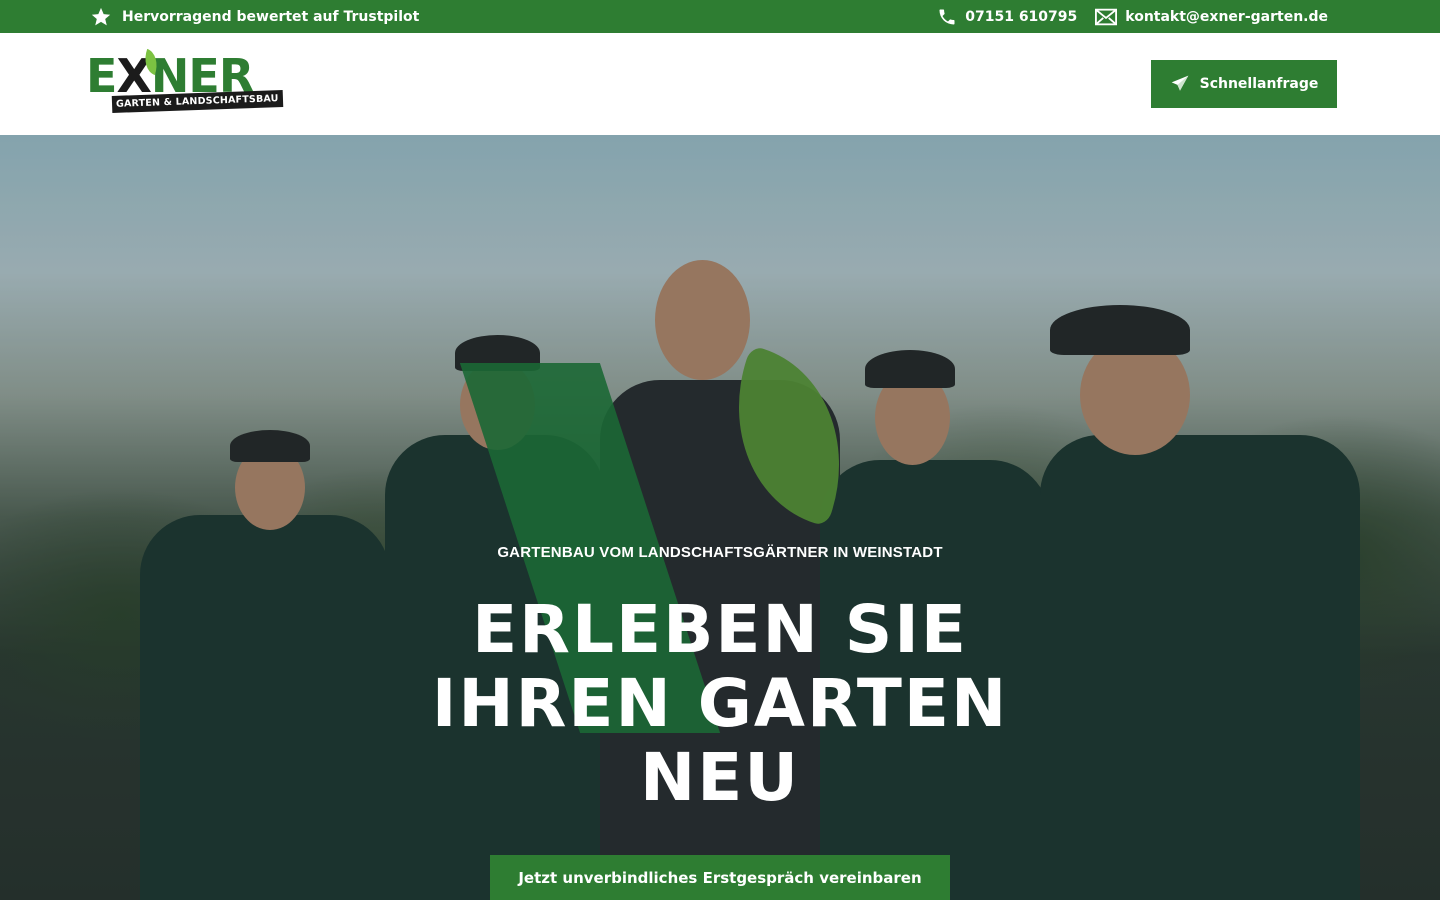 The height and width of the screenshot is (900, 1440). Describe the element at coordinates (1106, 17) in the screenshot. I see `mail-icon` at that location.